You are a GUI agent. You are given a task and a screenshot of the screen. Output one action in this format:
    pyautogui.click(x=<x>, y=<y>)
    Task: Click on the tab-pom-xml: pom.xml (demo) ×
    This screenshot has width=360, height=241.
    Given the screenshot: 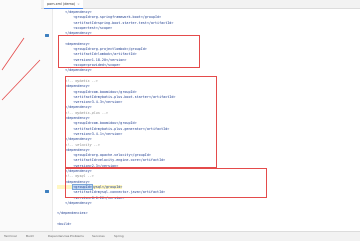 What is the action you would take?
    pyautogui.click(x=63, y=4)
    